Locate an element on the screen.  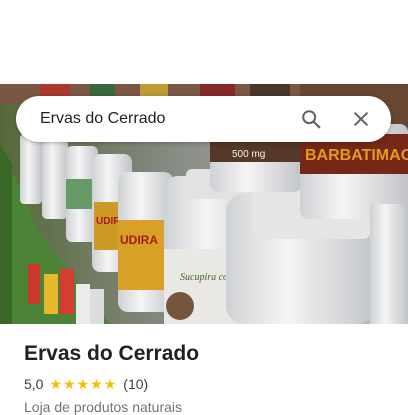
search-icon is located at coordinates (311, 119).